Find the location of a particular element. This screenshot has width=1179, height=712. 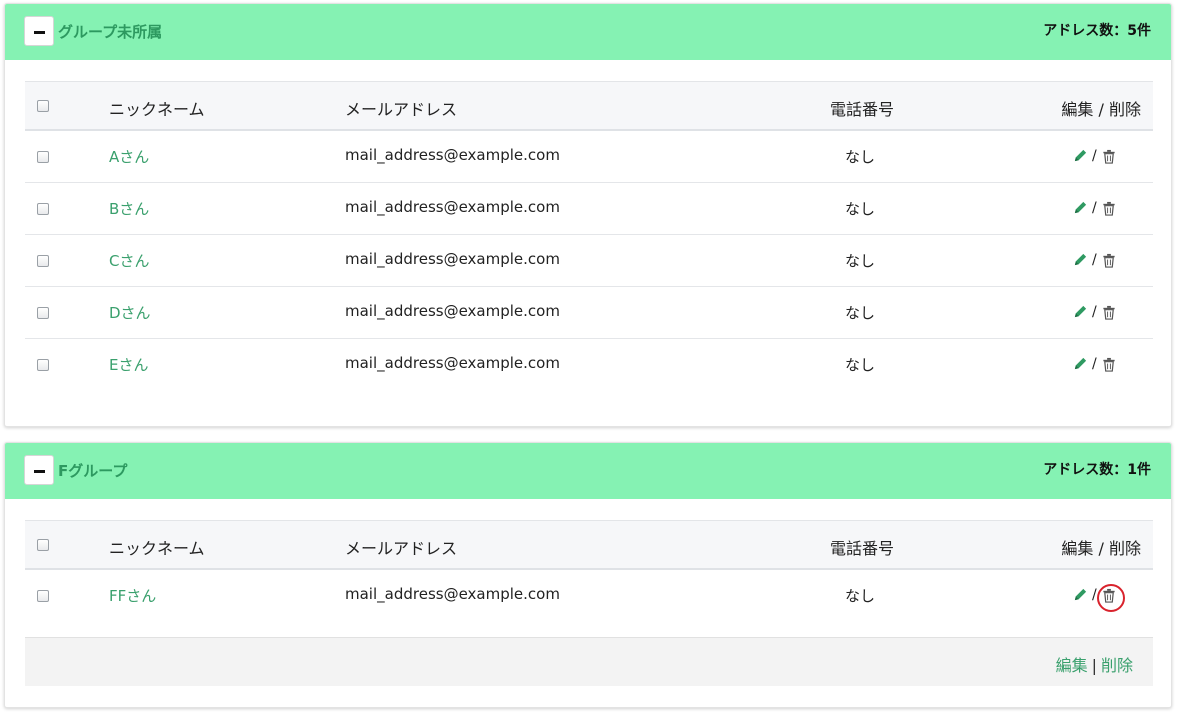

table-row: Dさん mail_address@example.com なし / is located at coordinates (589, 313).